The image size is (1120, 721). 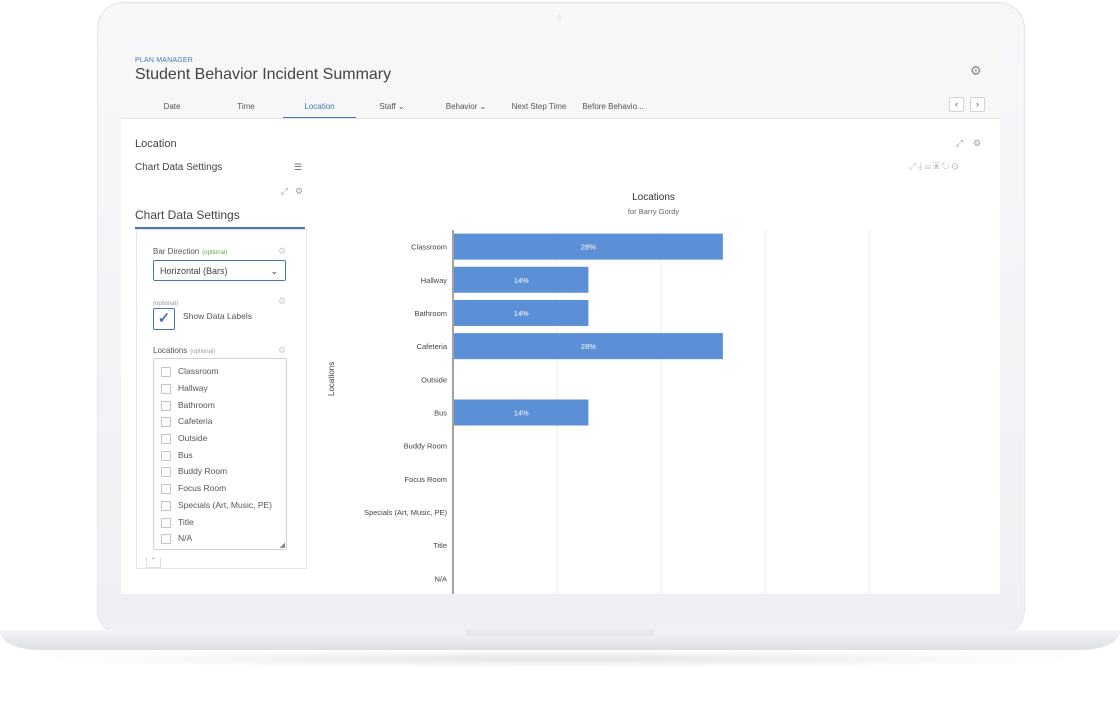 I want to click on tab-staff: Staff ⌄, so click(x=392, y=107).